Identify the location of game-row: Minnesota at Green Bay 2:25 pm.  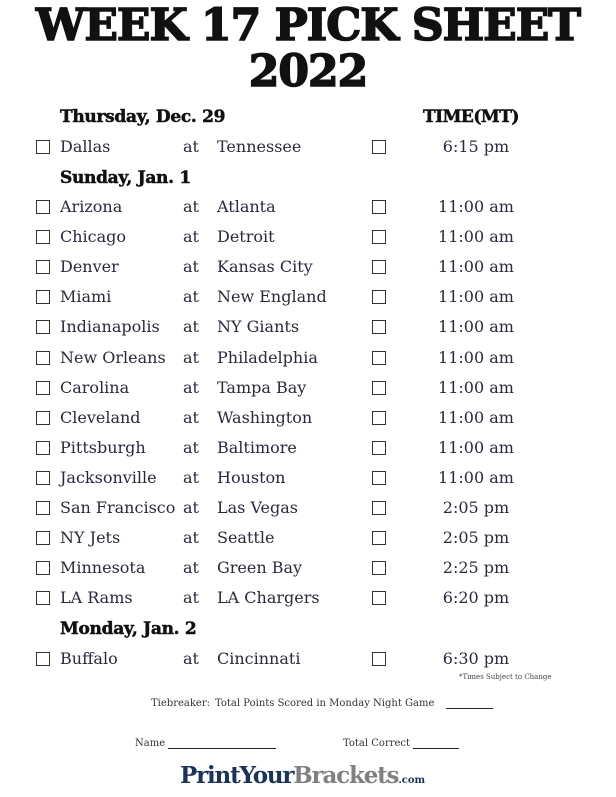
(308, 568).